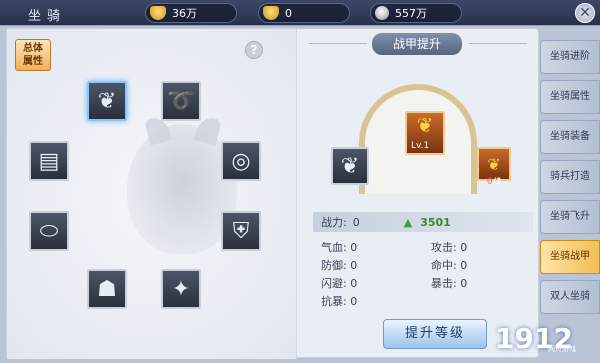  Describe the element at coordinates (339, 283) in the screenshot. I see `stat-dodge: 闪避: 0` at that location.